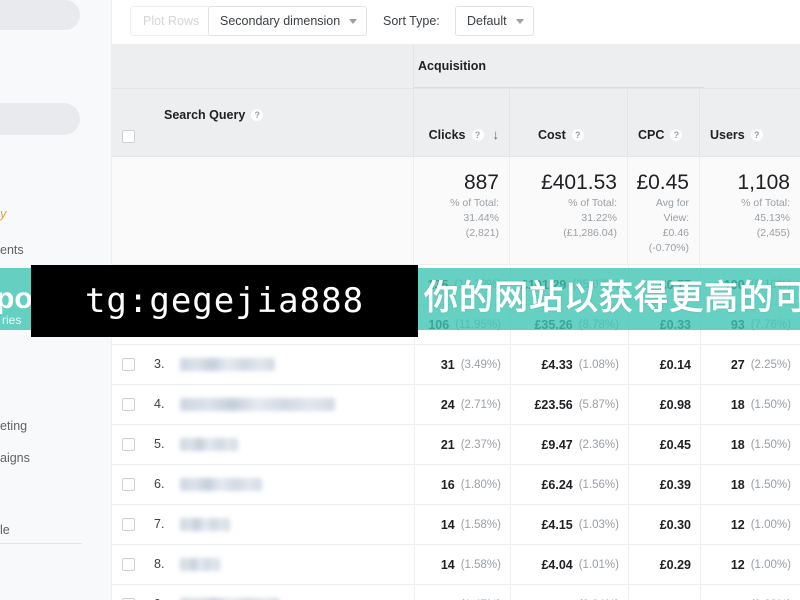 The image size is (800, 600). Describe the element at coordinates (664, 565) in the screenshot. I see `cell-cpc: £0.29` at that location.